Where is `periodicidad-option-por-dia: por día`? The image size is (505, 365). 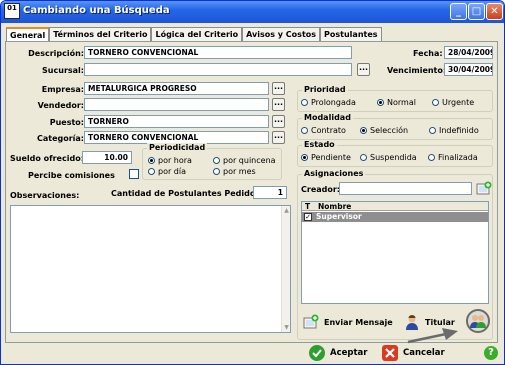
periodicidad-option-por-dia: por día is located at coordinates (167, 171).